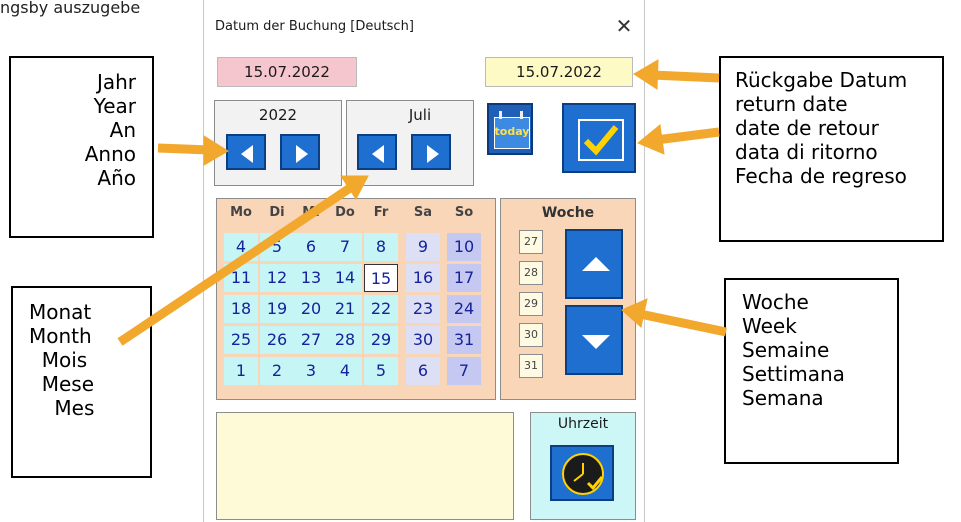 Image resolution: width=961 pixels, height=522 pixels. I want to click on weekday-header: Di, so click(277, 212).